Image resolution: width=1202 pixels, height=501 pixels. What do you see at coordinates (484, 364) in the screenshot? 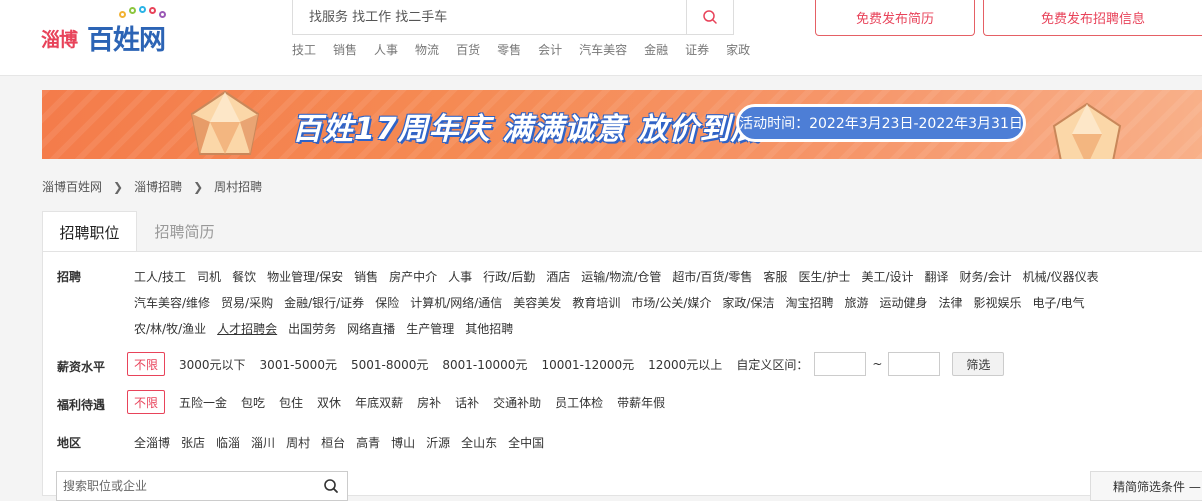
I see `salary-option: 8001-10000元` at bounding box center [484, 364].